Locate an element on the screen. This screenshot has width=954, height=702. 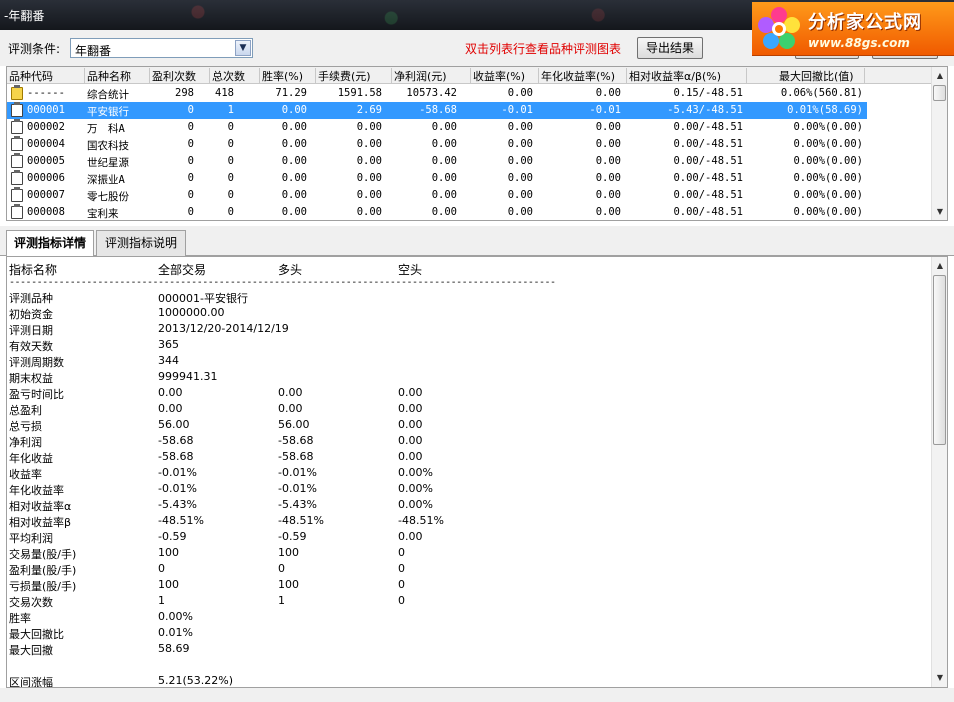
cell-code: 000006 is located at coordinates (46, 178).